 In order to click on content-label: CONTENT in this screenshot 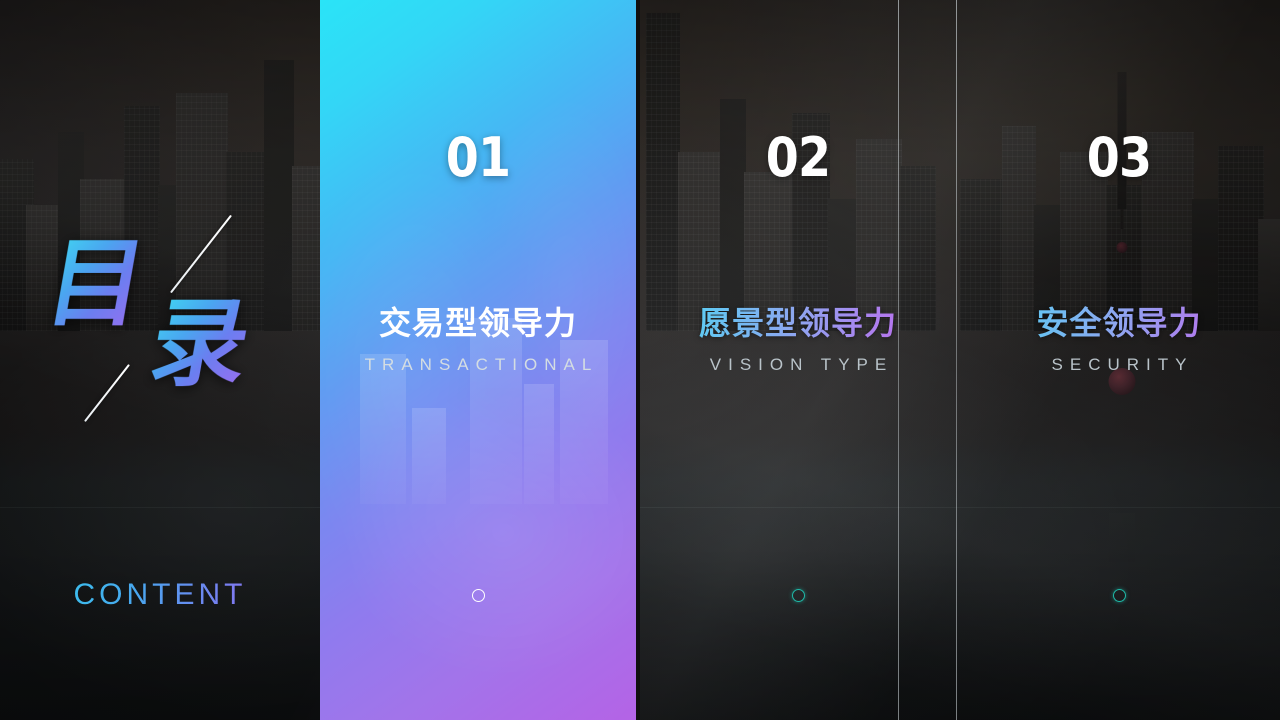, I will do `click(160, 595)`.